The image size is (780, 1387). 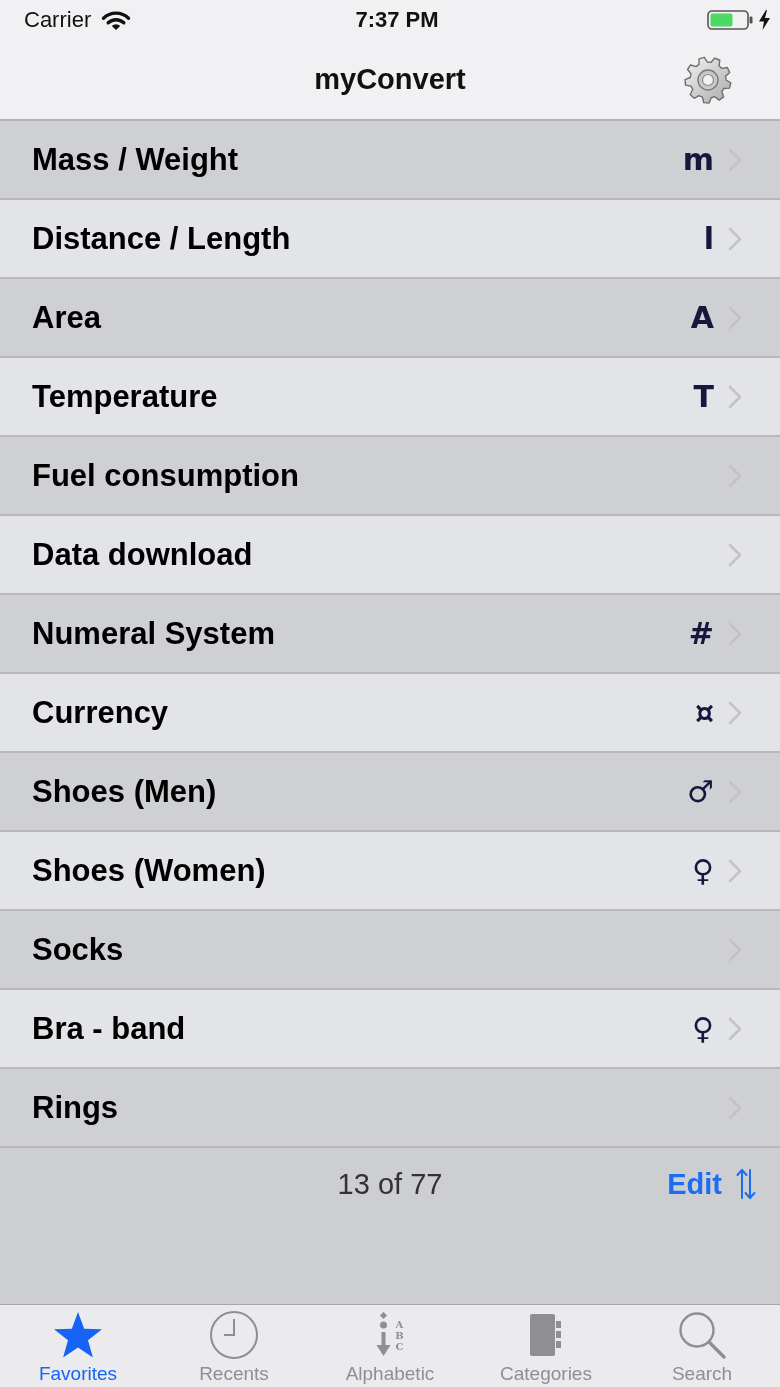 I want to click on settings-icon, so click(x=708, y=79).